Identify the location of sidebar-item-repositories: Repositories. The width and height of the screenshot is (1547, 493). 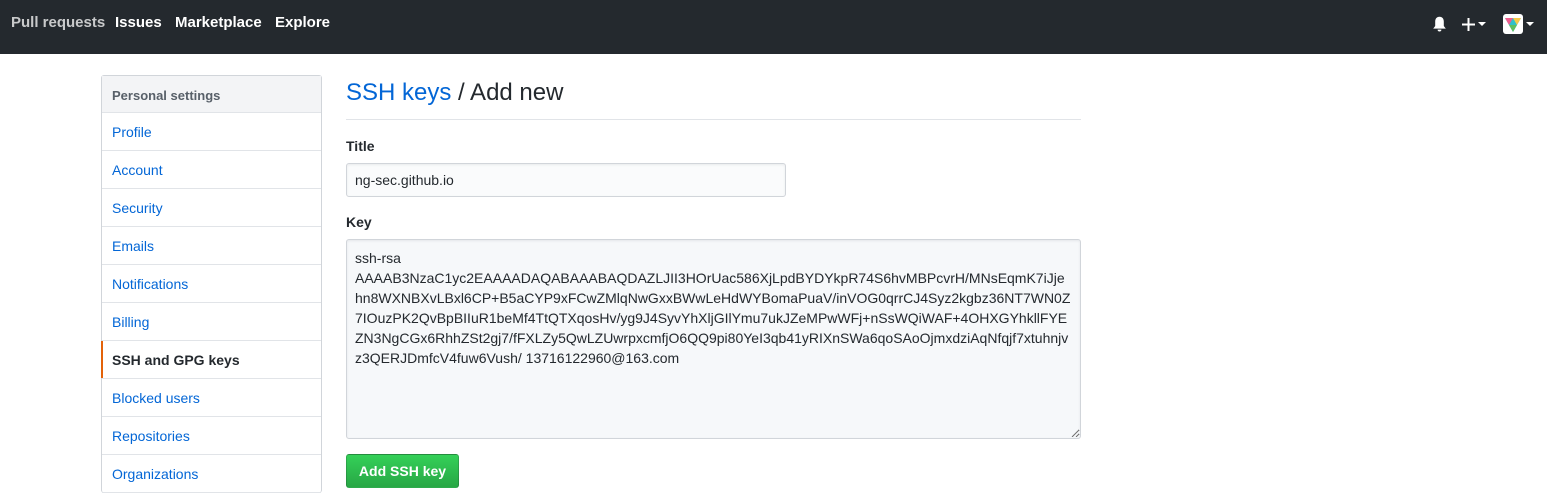
(211, 436).